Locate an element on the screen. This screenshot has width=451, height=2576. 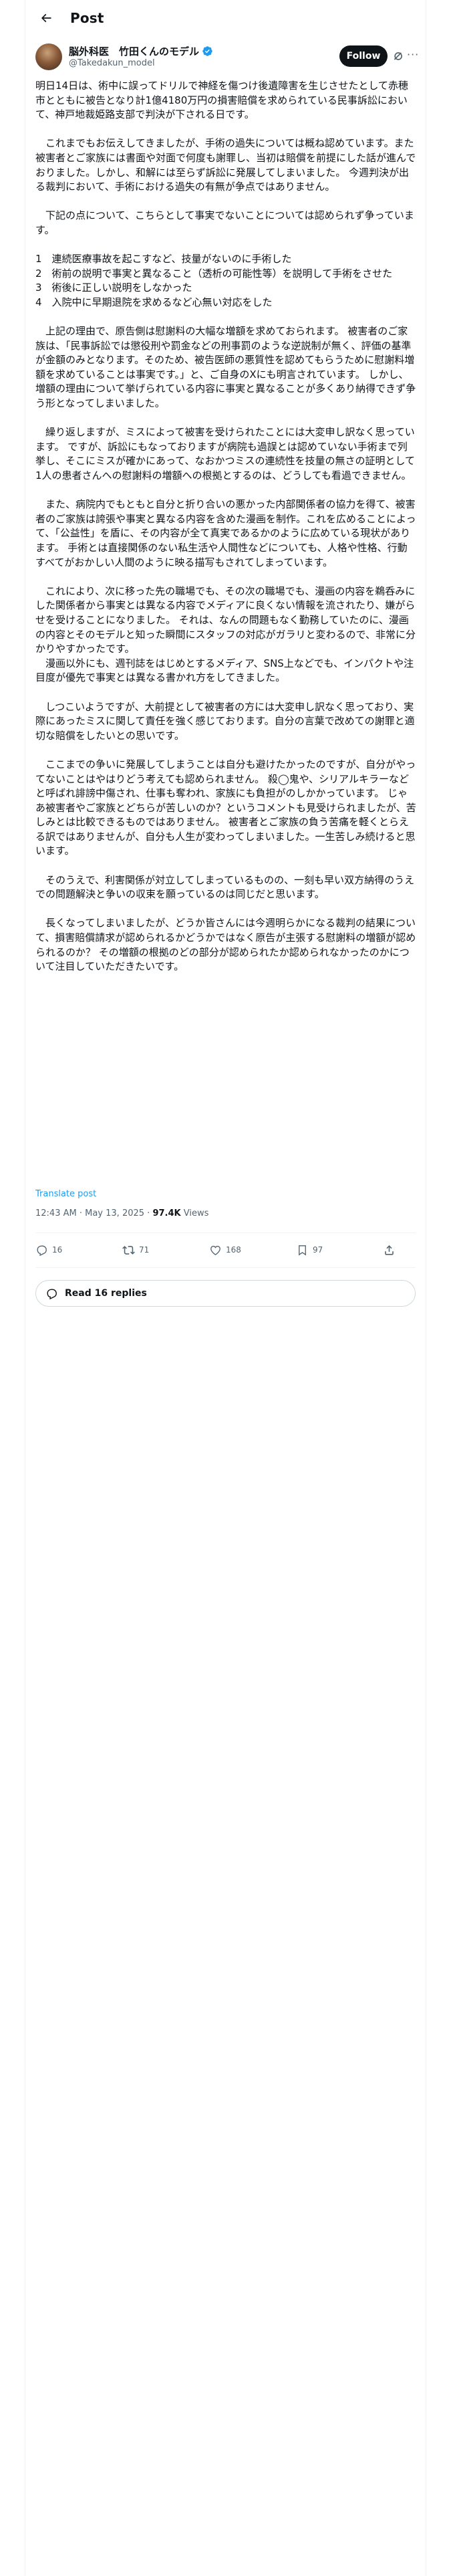
more-horizontal-icon: ··· is located at coordinates (413, 54).